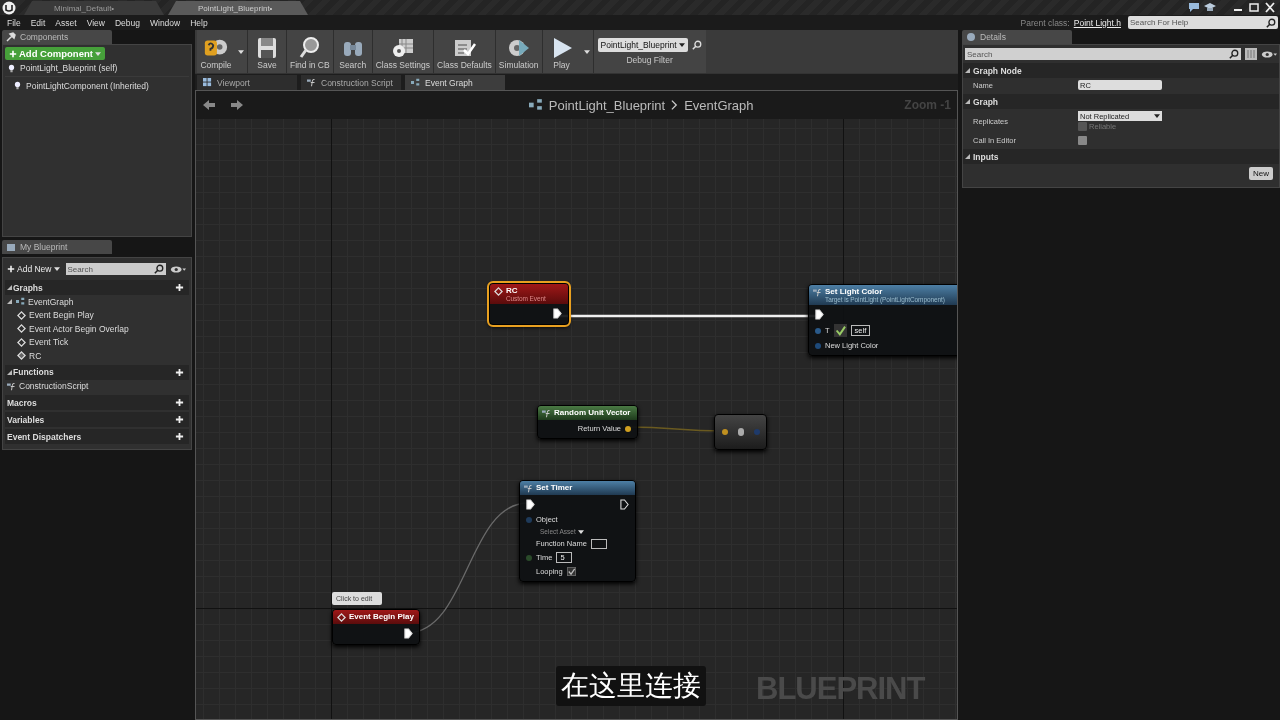 Image resolution: width=1280 pixels, height=720 pixels. Describe the element at coordinates (95, 22) in the screenshot. I see `menu-item: View` at that location.